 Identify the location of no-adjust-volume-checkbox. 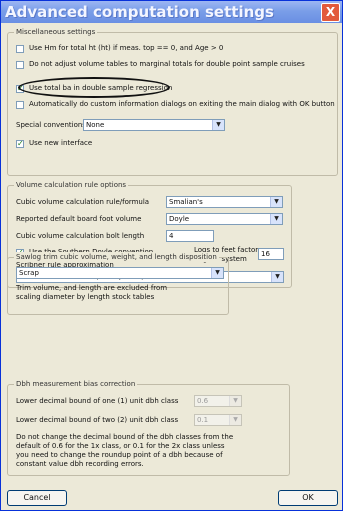
(20, 65).